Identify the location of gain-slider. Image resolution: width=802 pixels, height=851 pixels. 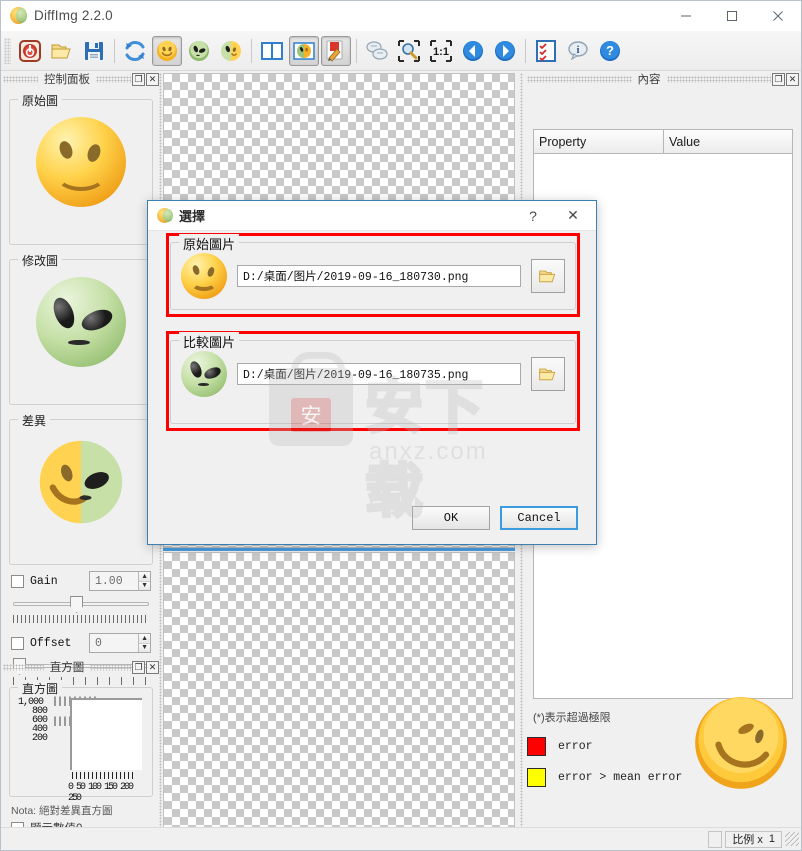
(81, 604).